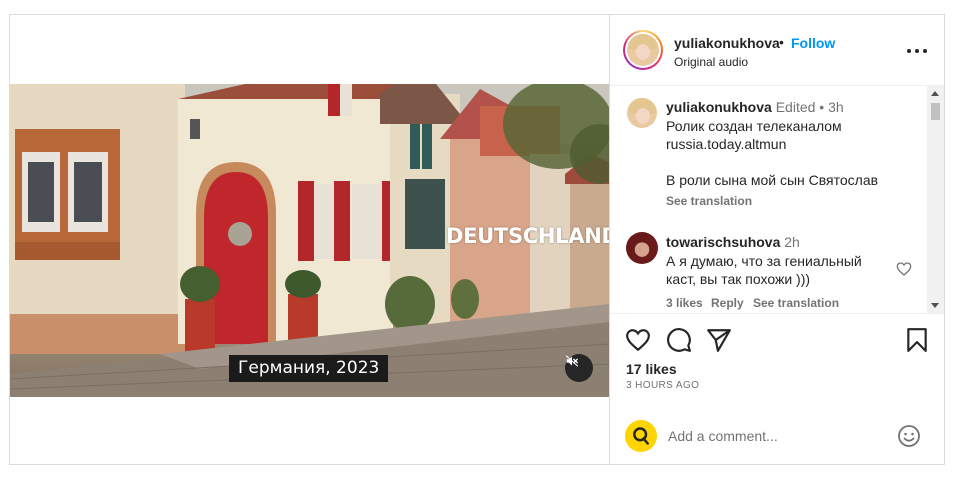 The image size is (965, 478). What do you see at coordinates (813, 43) in the screenshot?
I see `follow-button: Follow` at bounding box center [813, 43].